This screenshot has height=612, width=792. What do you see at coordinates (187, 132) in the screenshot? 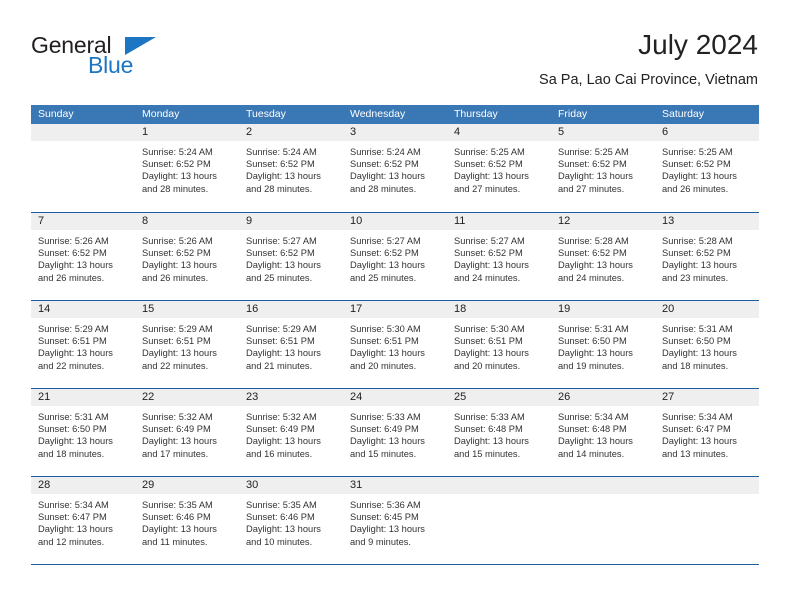
I see `day-number: 1` at bounding box center [187, 132].